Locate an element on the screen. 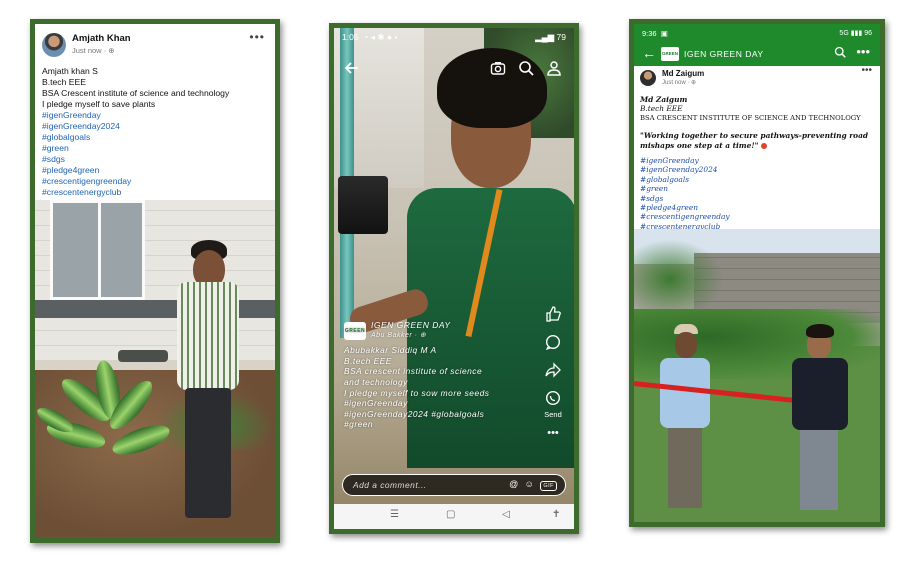 The width and height of the screenshot is (915, 568). checked-shirt is located at coordinates (208, 336).